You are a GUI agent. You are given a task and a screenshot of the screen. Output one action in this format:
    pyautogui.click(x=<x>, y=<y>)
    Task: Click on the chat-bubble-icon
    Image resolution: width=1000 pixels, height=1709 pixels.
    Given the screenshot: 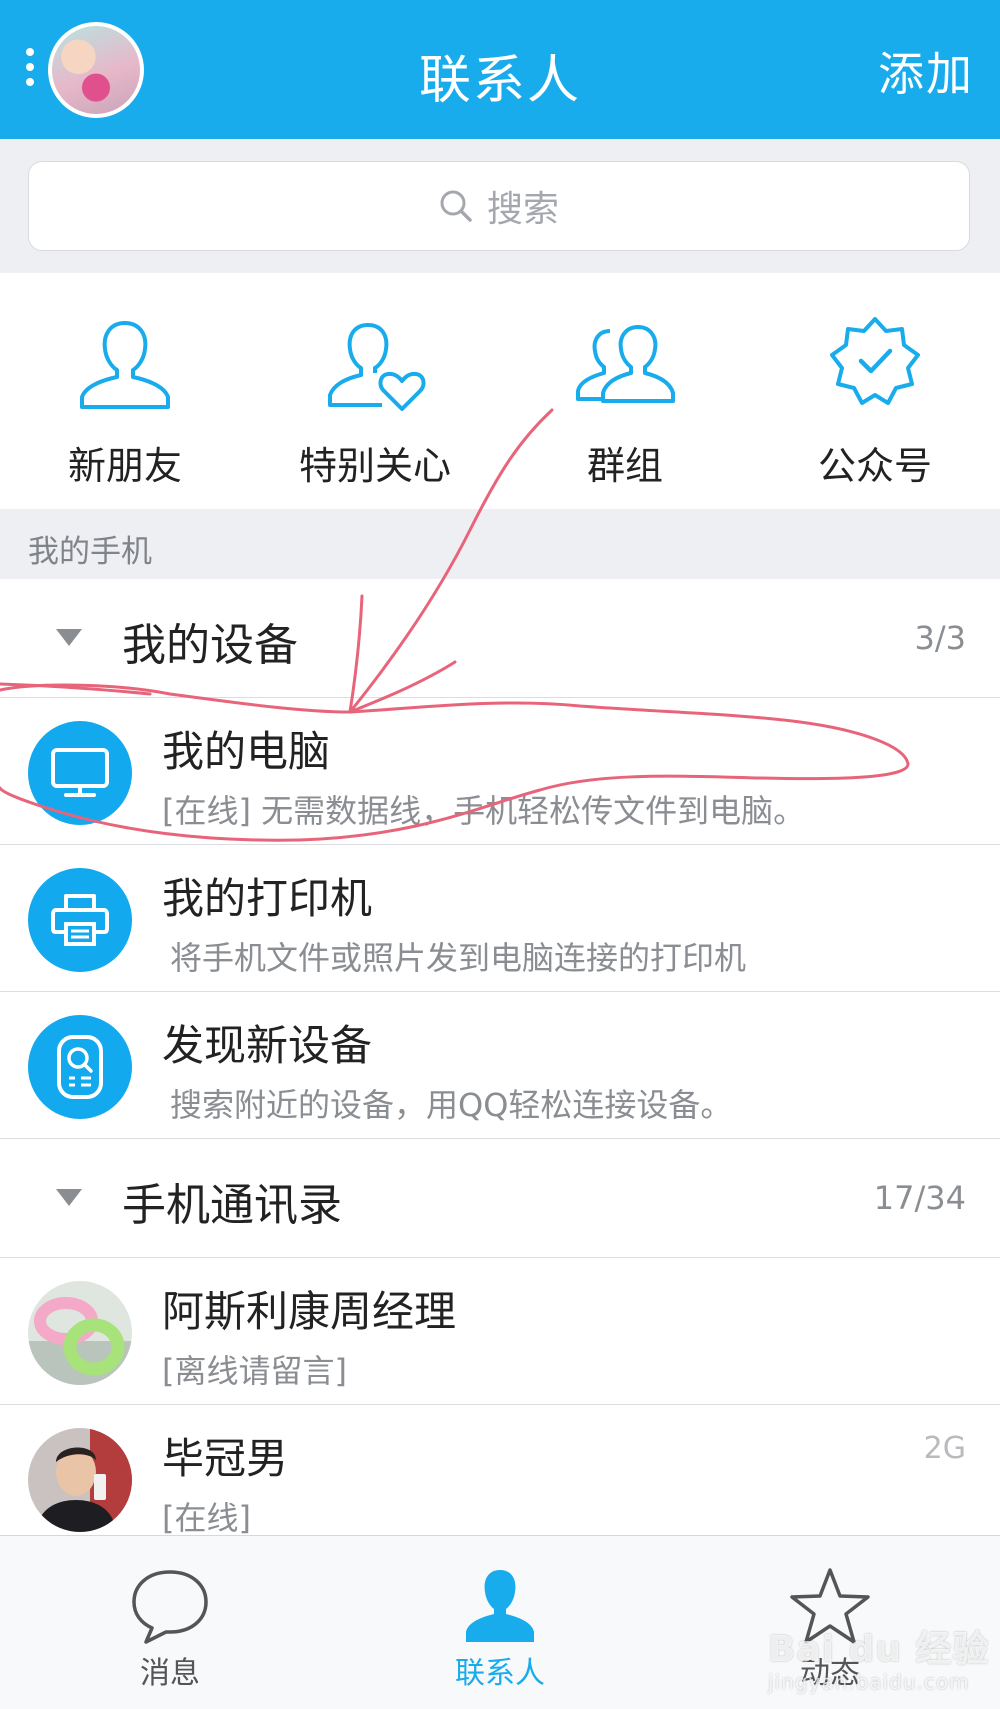 What is the action you would take?
    pyautogui.click(x=170, y=1607)
    